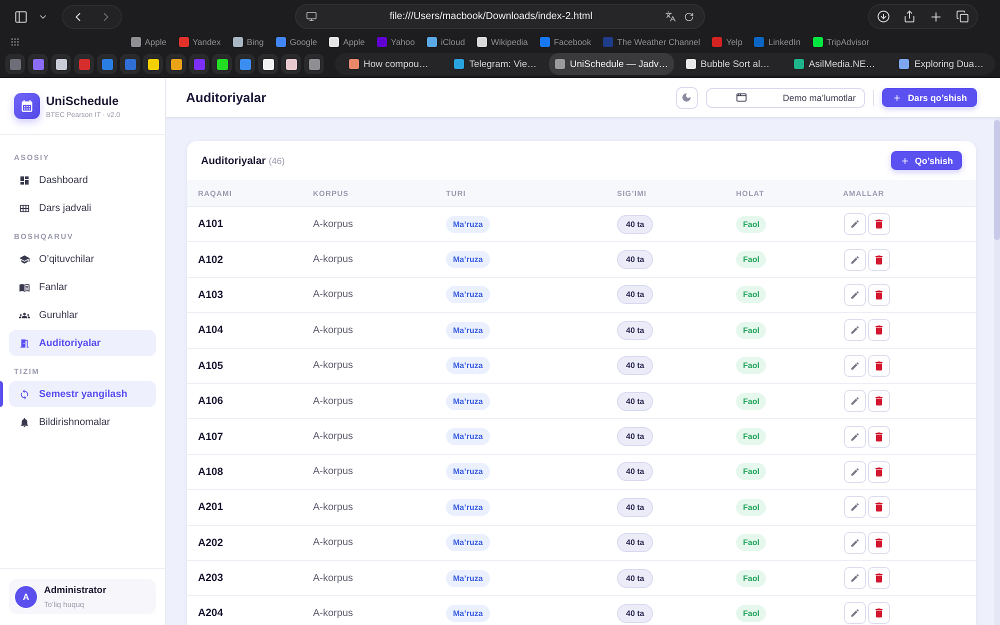  I want to click on nav-item: Dars jadvali, so click(82, 208).